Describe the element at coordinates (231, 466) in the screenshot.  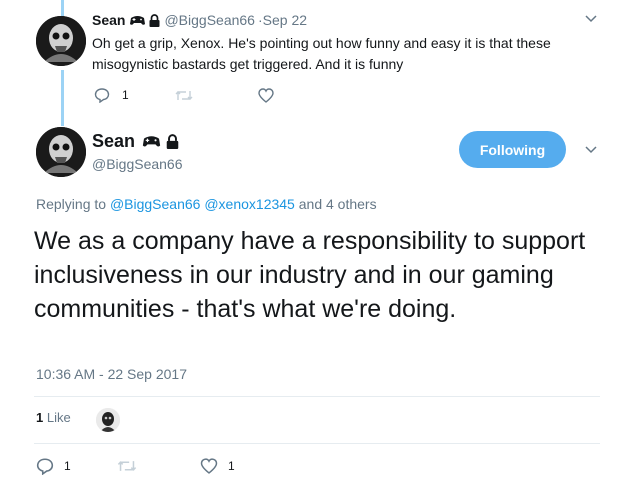
I see `like-count: 1` at that location.